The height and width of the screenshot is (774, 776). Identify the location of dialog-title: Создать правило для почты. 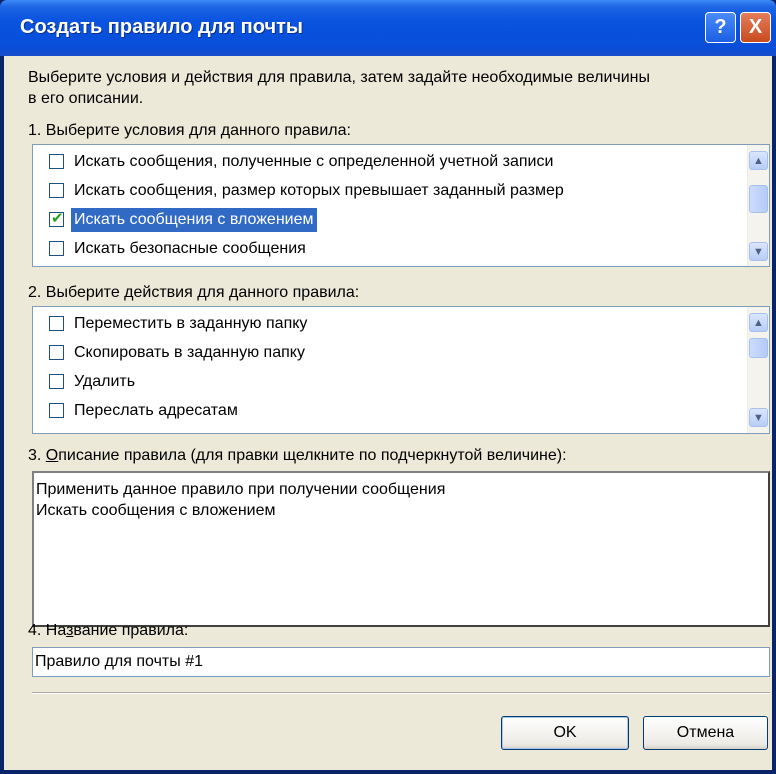
(161, 27).